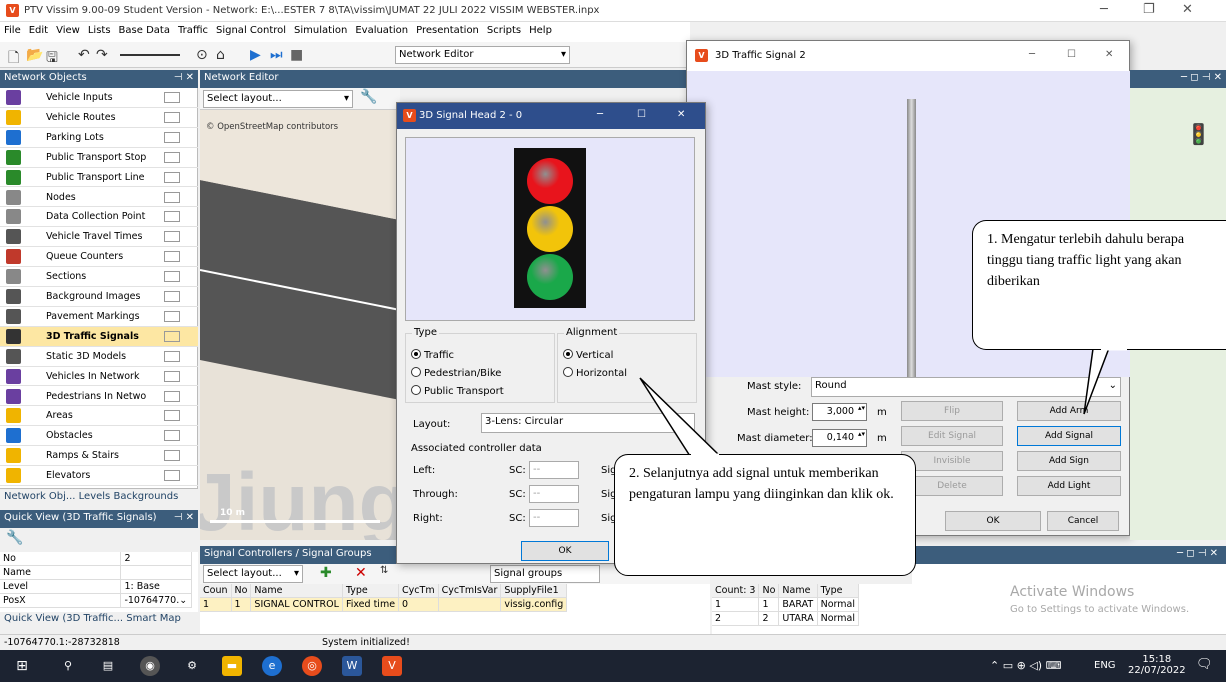  I want to click on home-icon: ⌂, so click(220, 55).